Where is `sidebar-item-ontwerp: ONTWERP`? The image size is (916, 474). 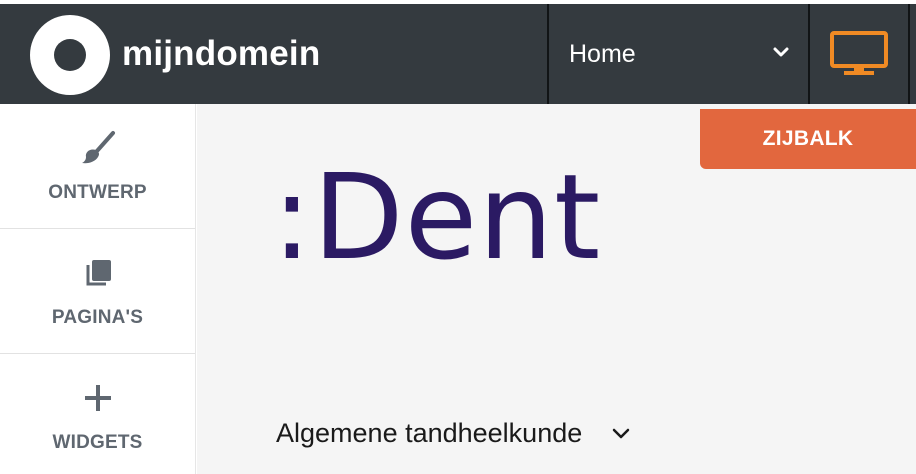 sidebar-item-ontwerp: ONTWERP is located at coordinates (97, 166).